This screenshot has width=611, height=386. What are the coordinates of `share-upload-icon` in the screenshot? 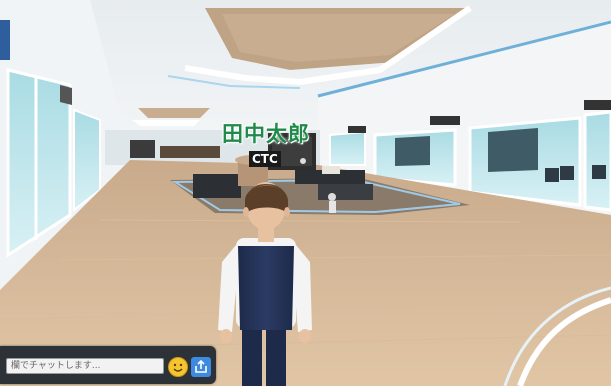 It's located at (201, 367).